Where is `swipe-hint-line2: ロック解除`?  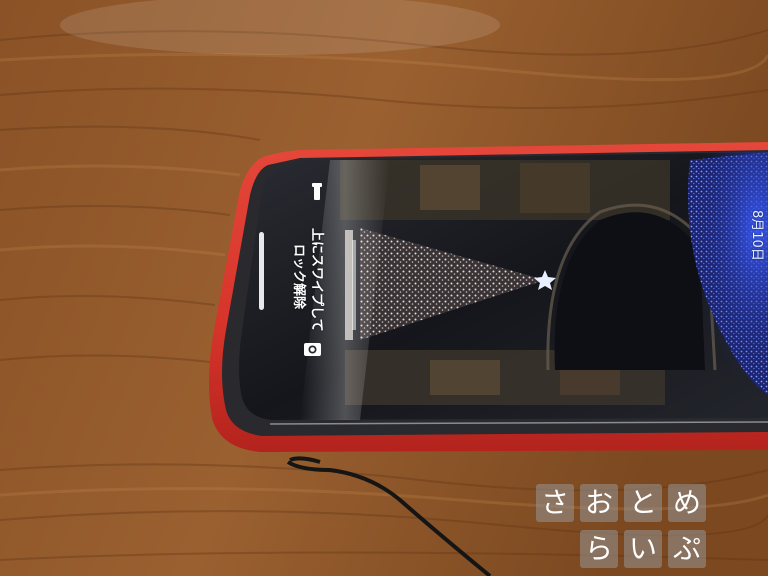
swipe-hint-line2: ロック解除 is located at coordinates (298, 277).